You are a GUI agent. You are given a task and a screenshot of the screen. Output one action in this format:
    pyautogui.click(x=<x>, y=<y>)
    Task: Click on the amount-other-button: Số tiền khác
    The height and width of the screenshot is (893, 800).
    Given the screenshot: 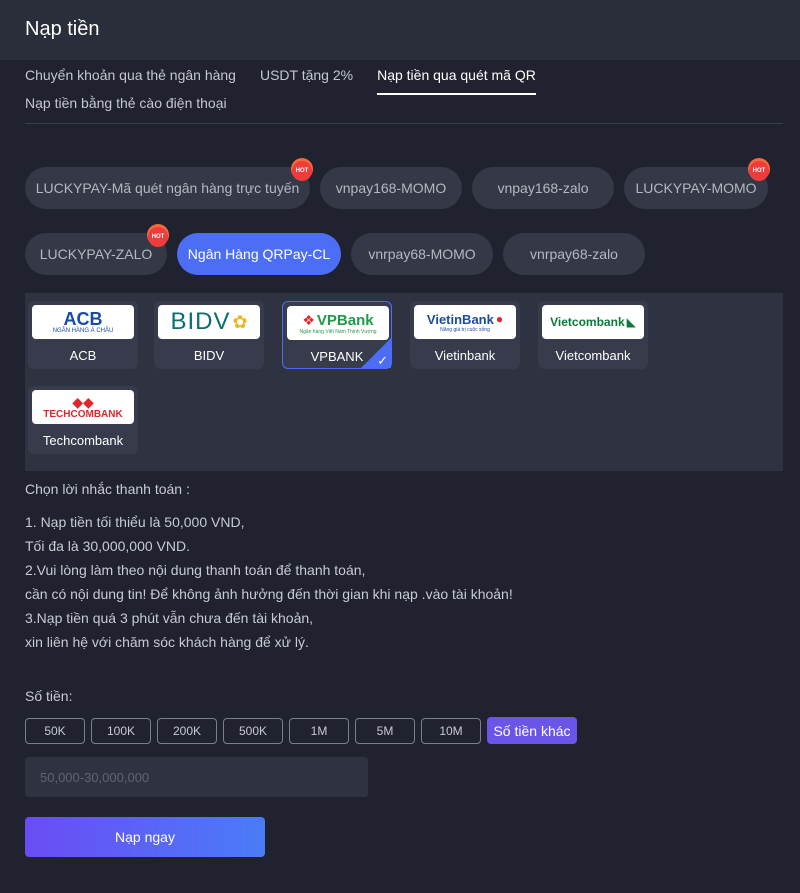 What is the action you would take?
    pyautogui.click(x=532, y=730)
    